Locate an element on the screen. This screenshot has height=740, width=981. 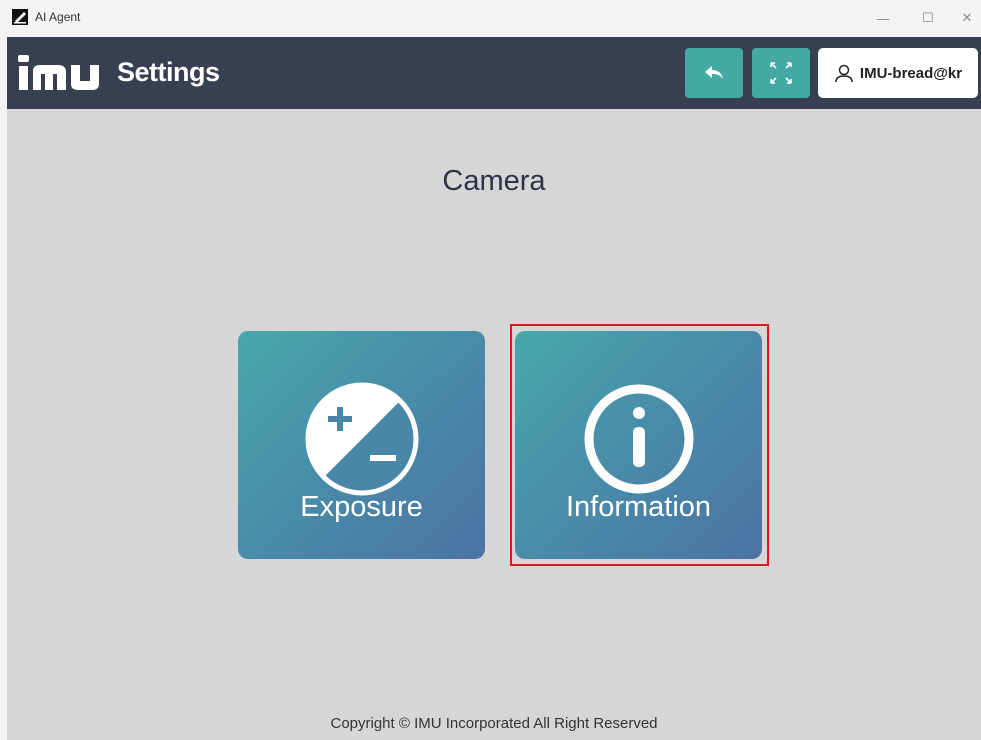
page-title: Camera is located at coordinates (494, 181).